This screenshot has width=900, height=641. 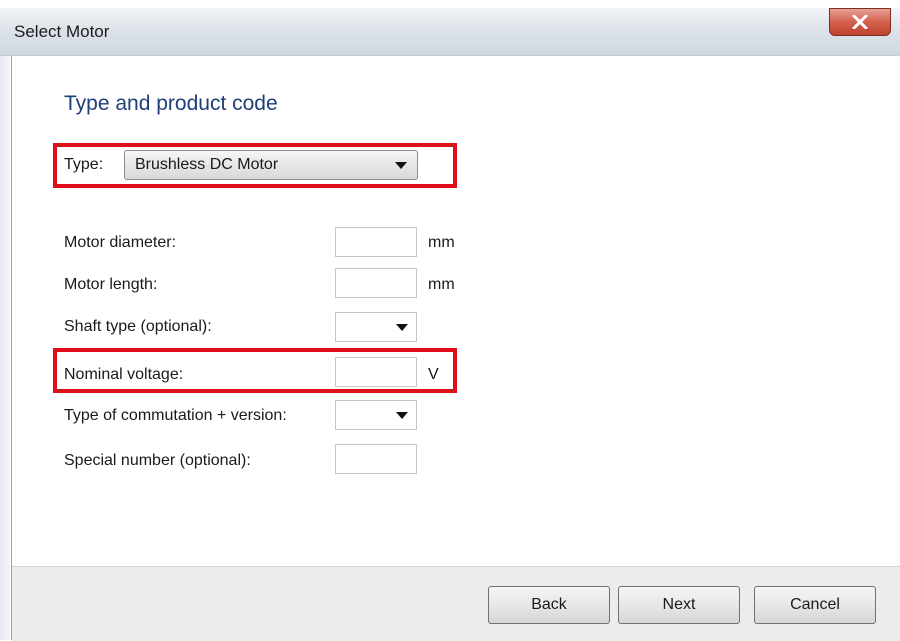 I want to click on highlight-voltage-box, so click(x=255, y=370).